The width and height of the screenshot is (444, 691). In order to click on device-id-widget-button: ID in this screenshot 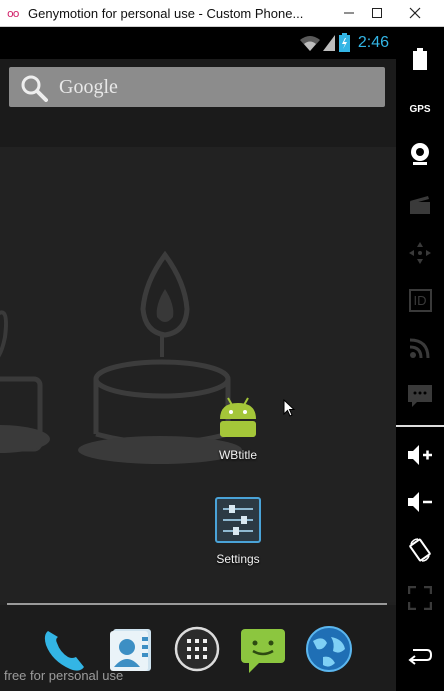, I will do `click(420, 300)`.